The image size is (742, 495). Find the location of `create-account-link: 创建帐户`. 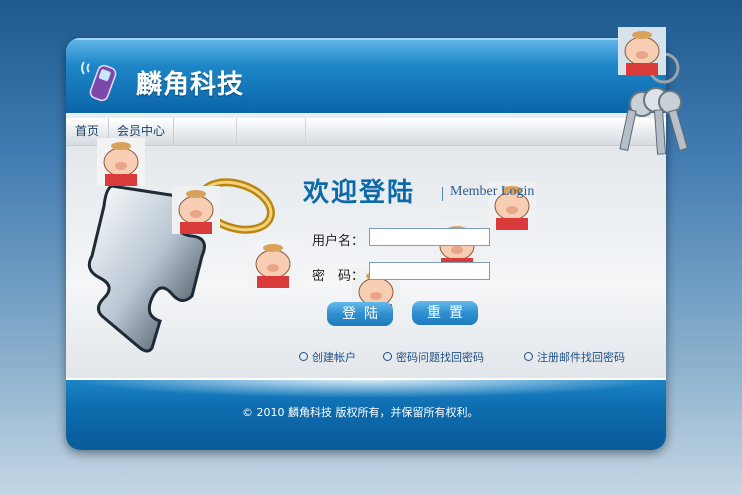

create-account-link: 创建帐户 is located at coordinates (327, 357).